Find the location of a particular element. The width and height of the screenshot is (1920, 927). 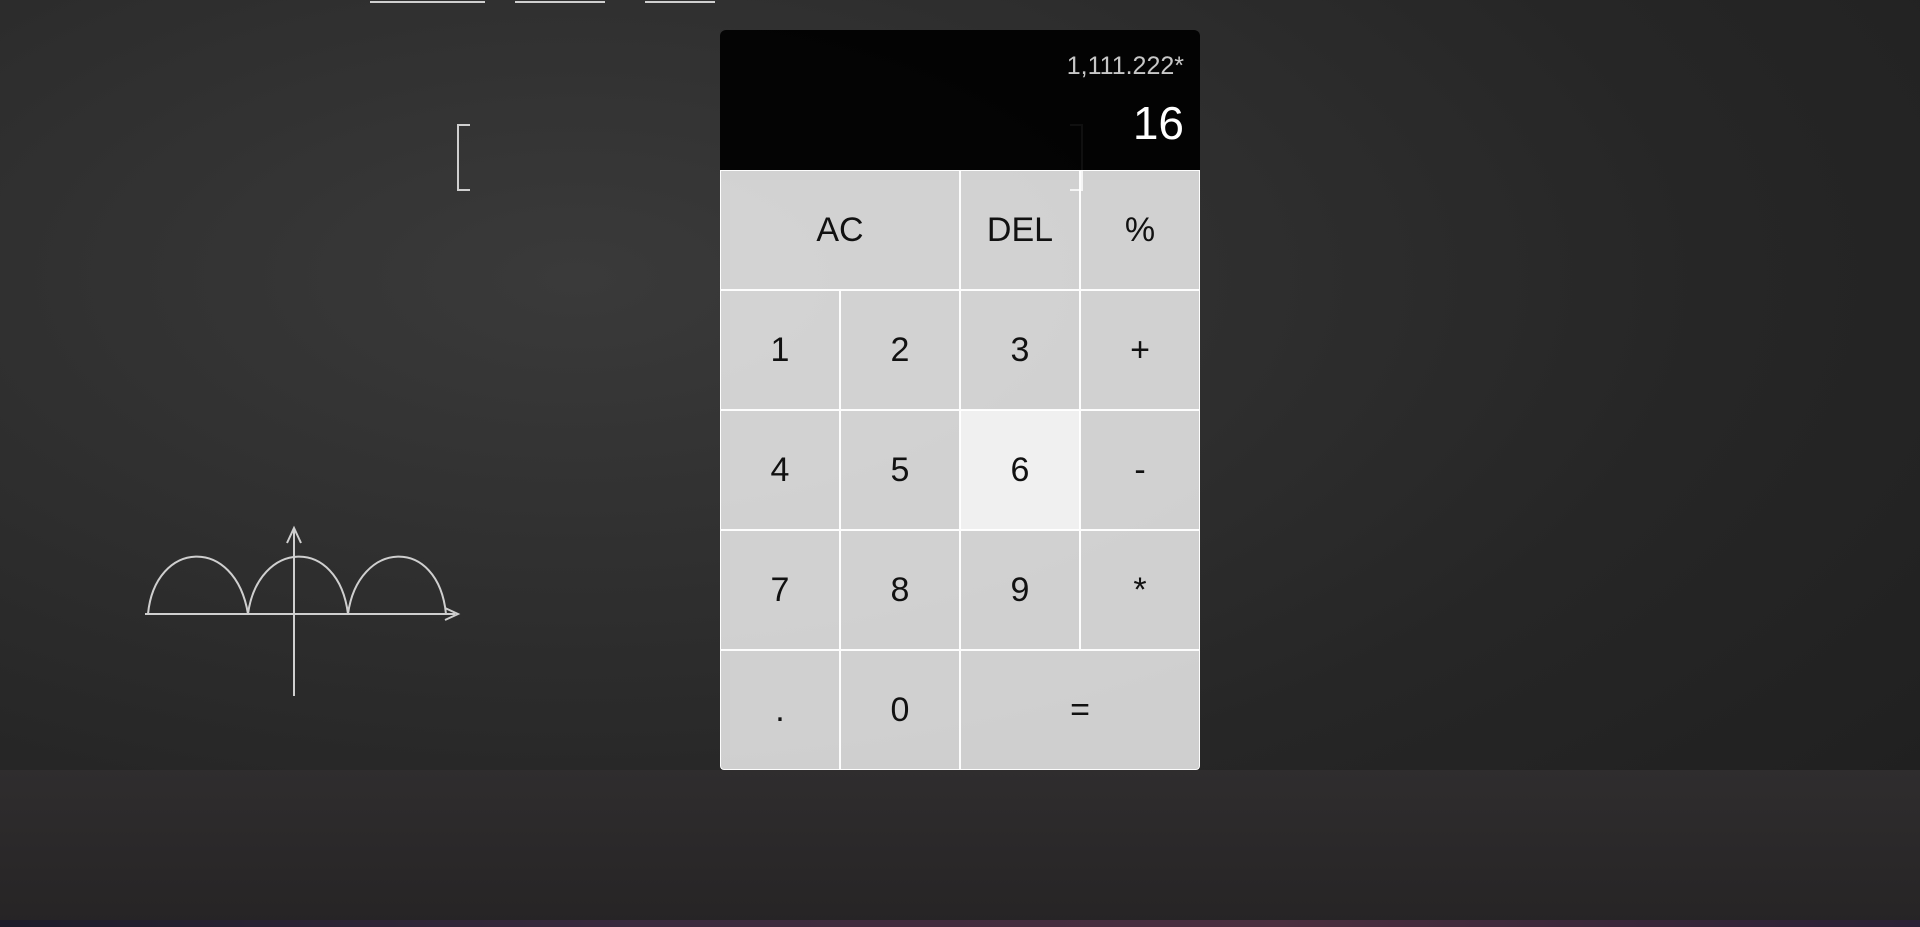

current-operand: 16 is located at coordinates (1158, 123).